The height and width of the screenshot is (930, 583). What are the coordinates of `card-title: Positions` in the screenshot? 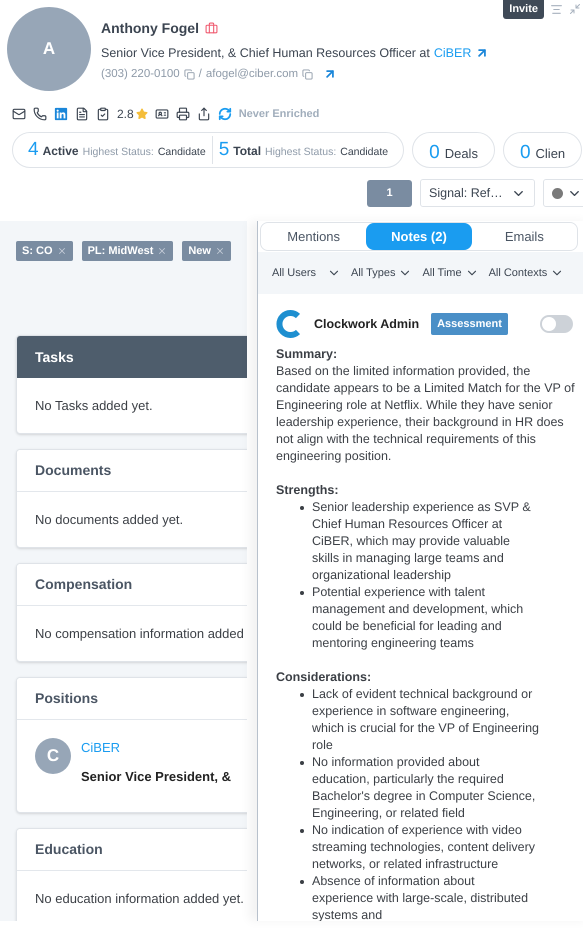 It's located at (66, 698).